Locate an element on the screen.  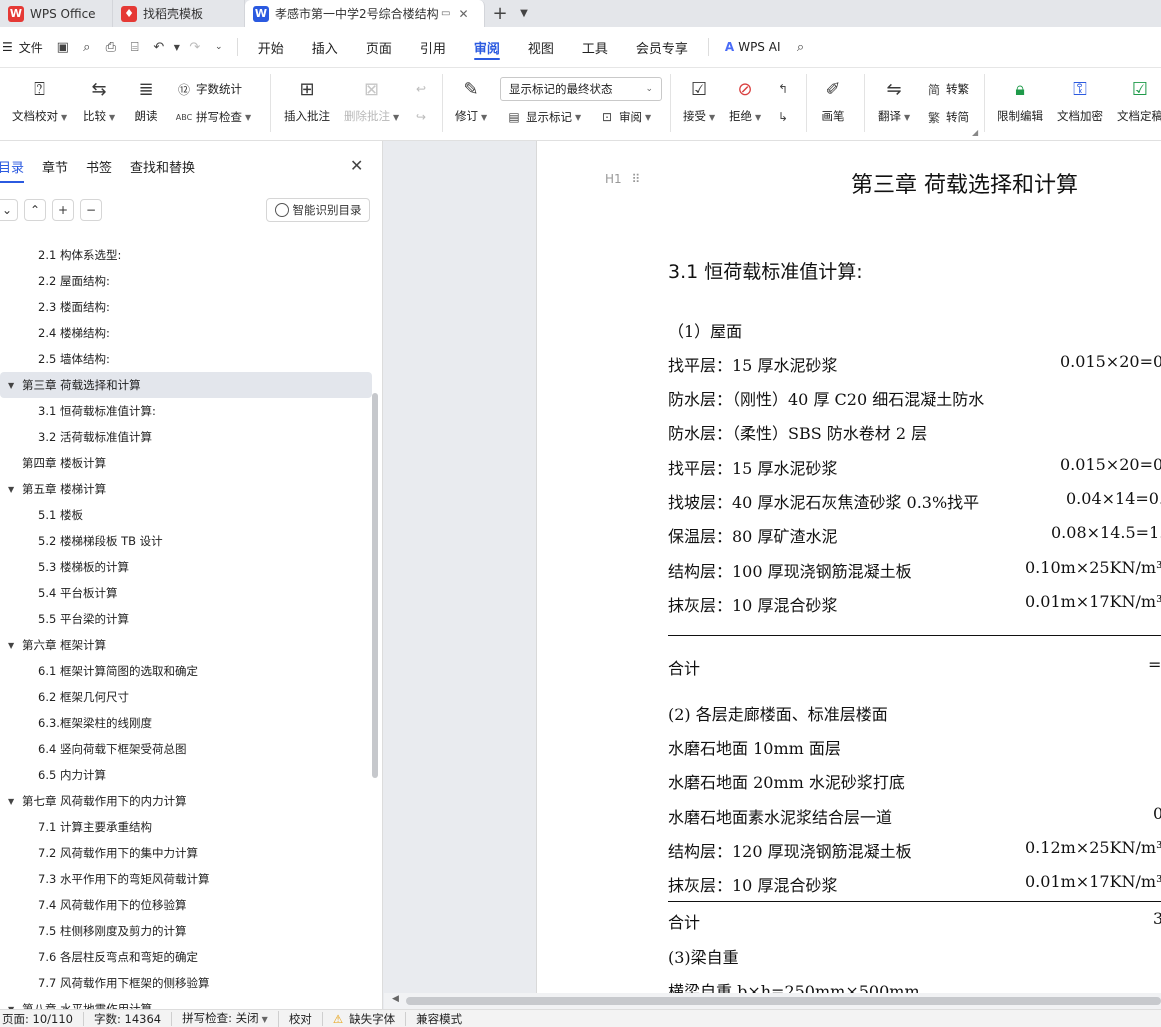
menu-tab-member: 会员专享 is located at coordinates (662, 47).